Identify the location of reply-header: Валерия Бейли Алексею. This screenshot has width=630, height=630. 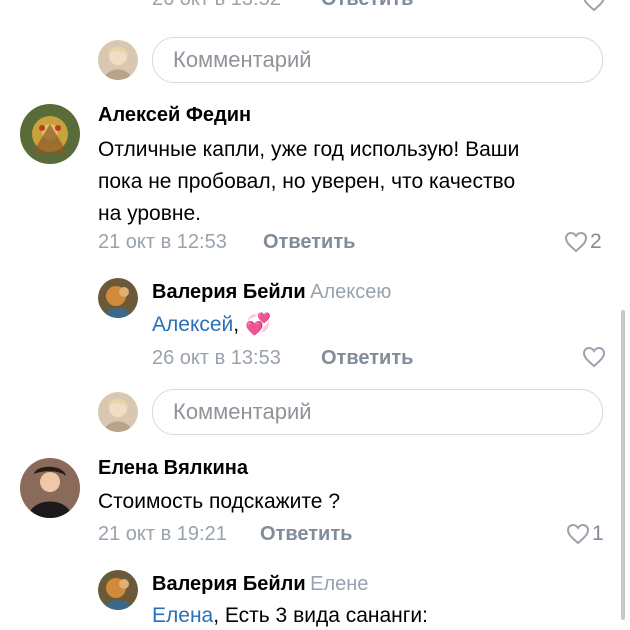
(271, 292).